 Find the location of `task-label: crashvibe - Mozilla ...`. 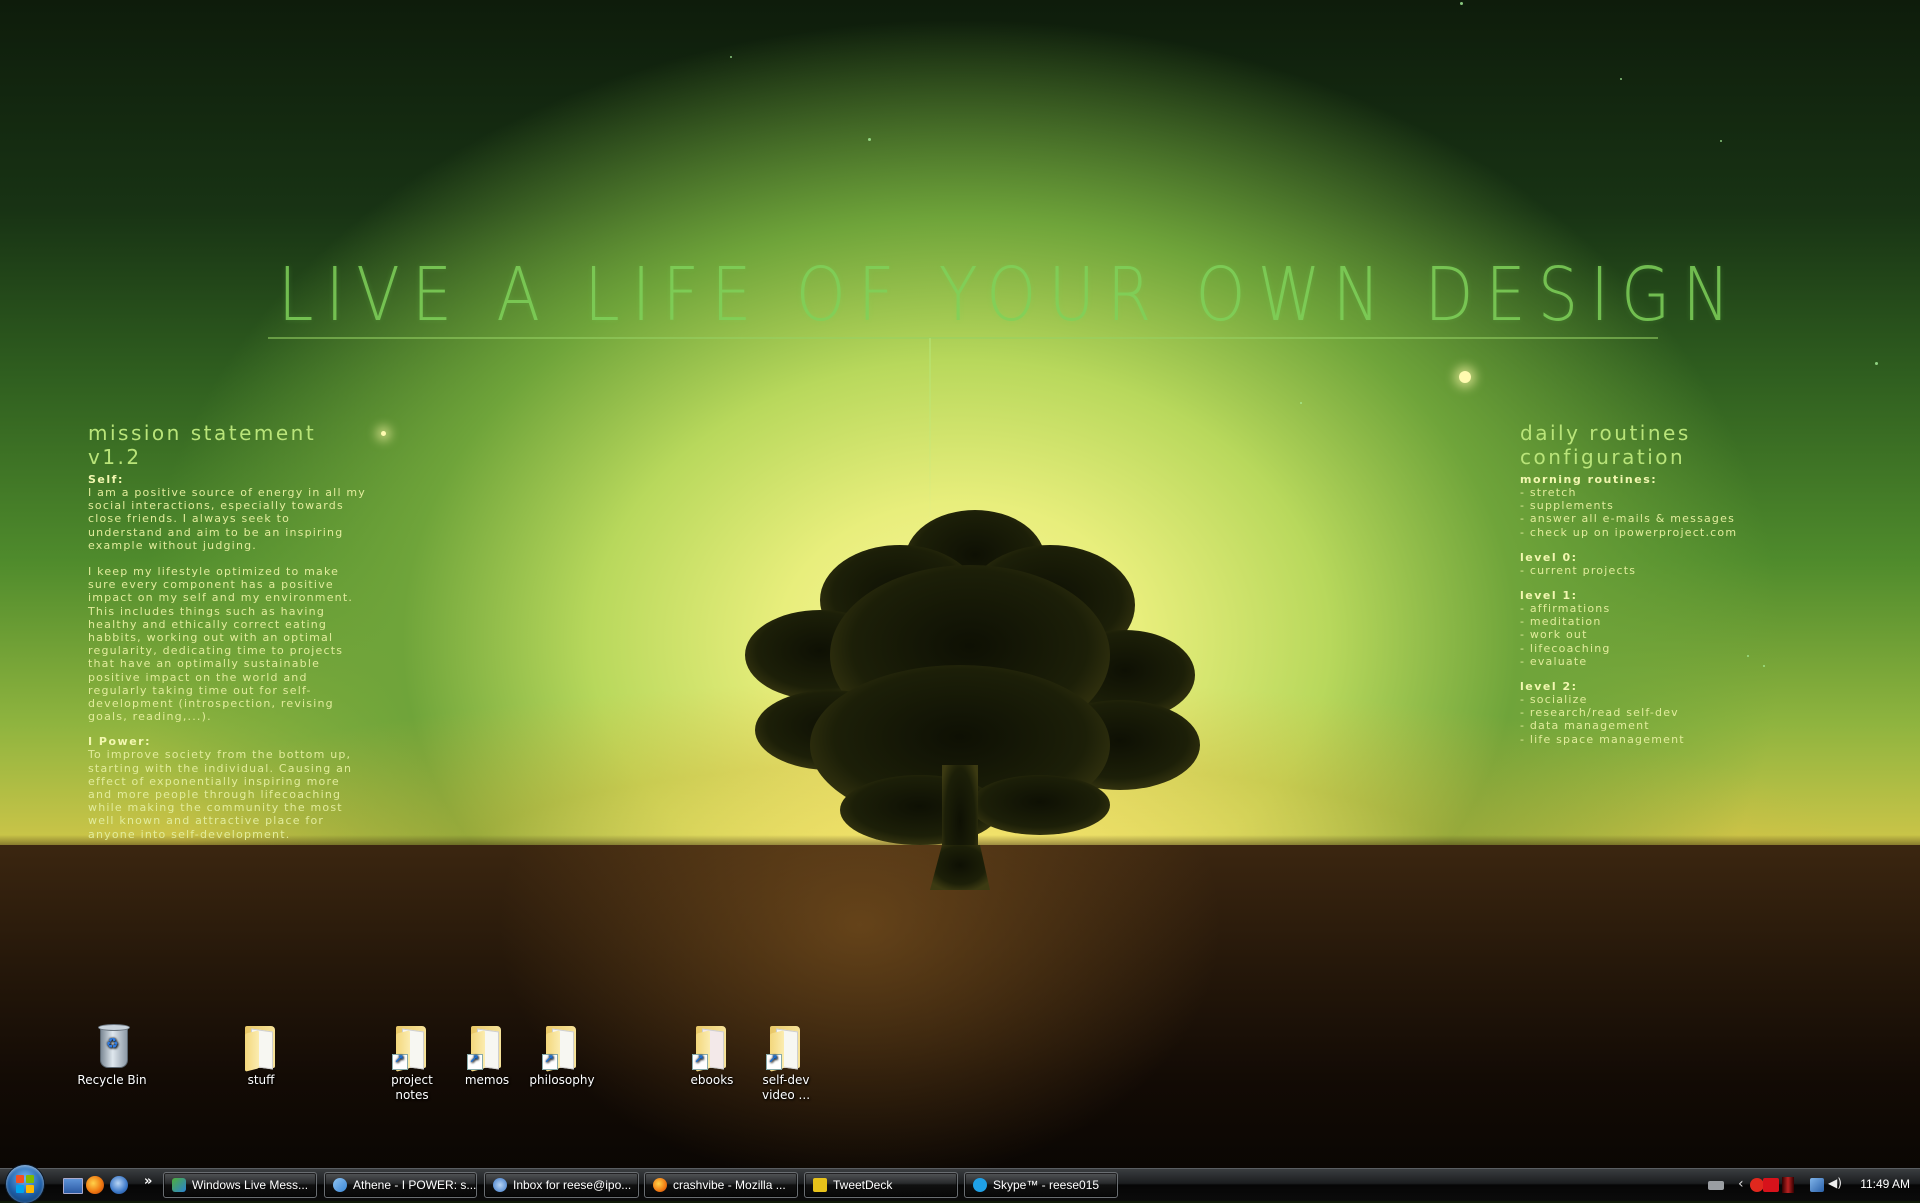

task-label: crashvibe - Mozilla ... is located at coordinates (729, 1185).